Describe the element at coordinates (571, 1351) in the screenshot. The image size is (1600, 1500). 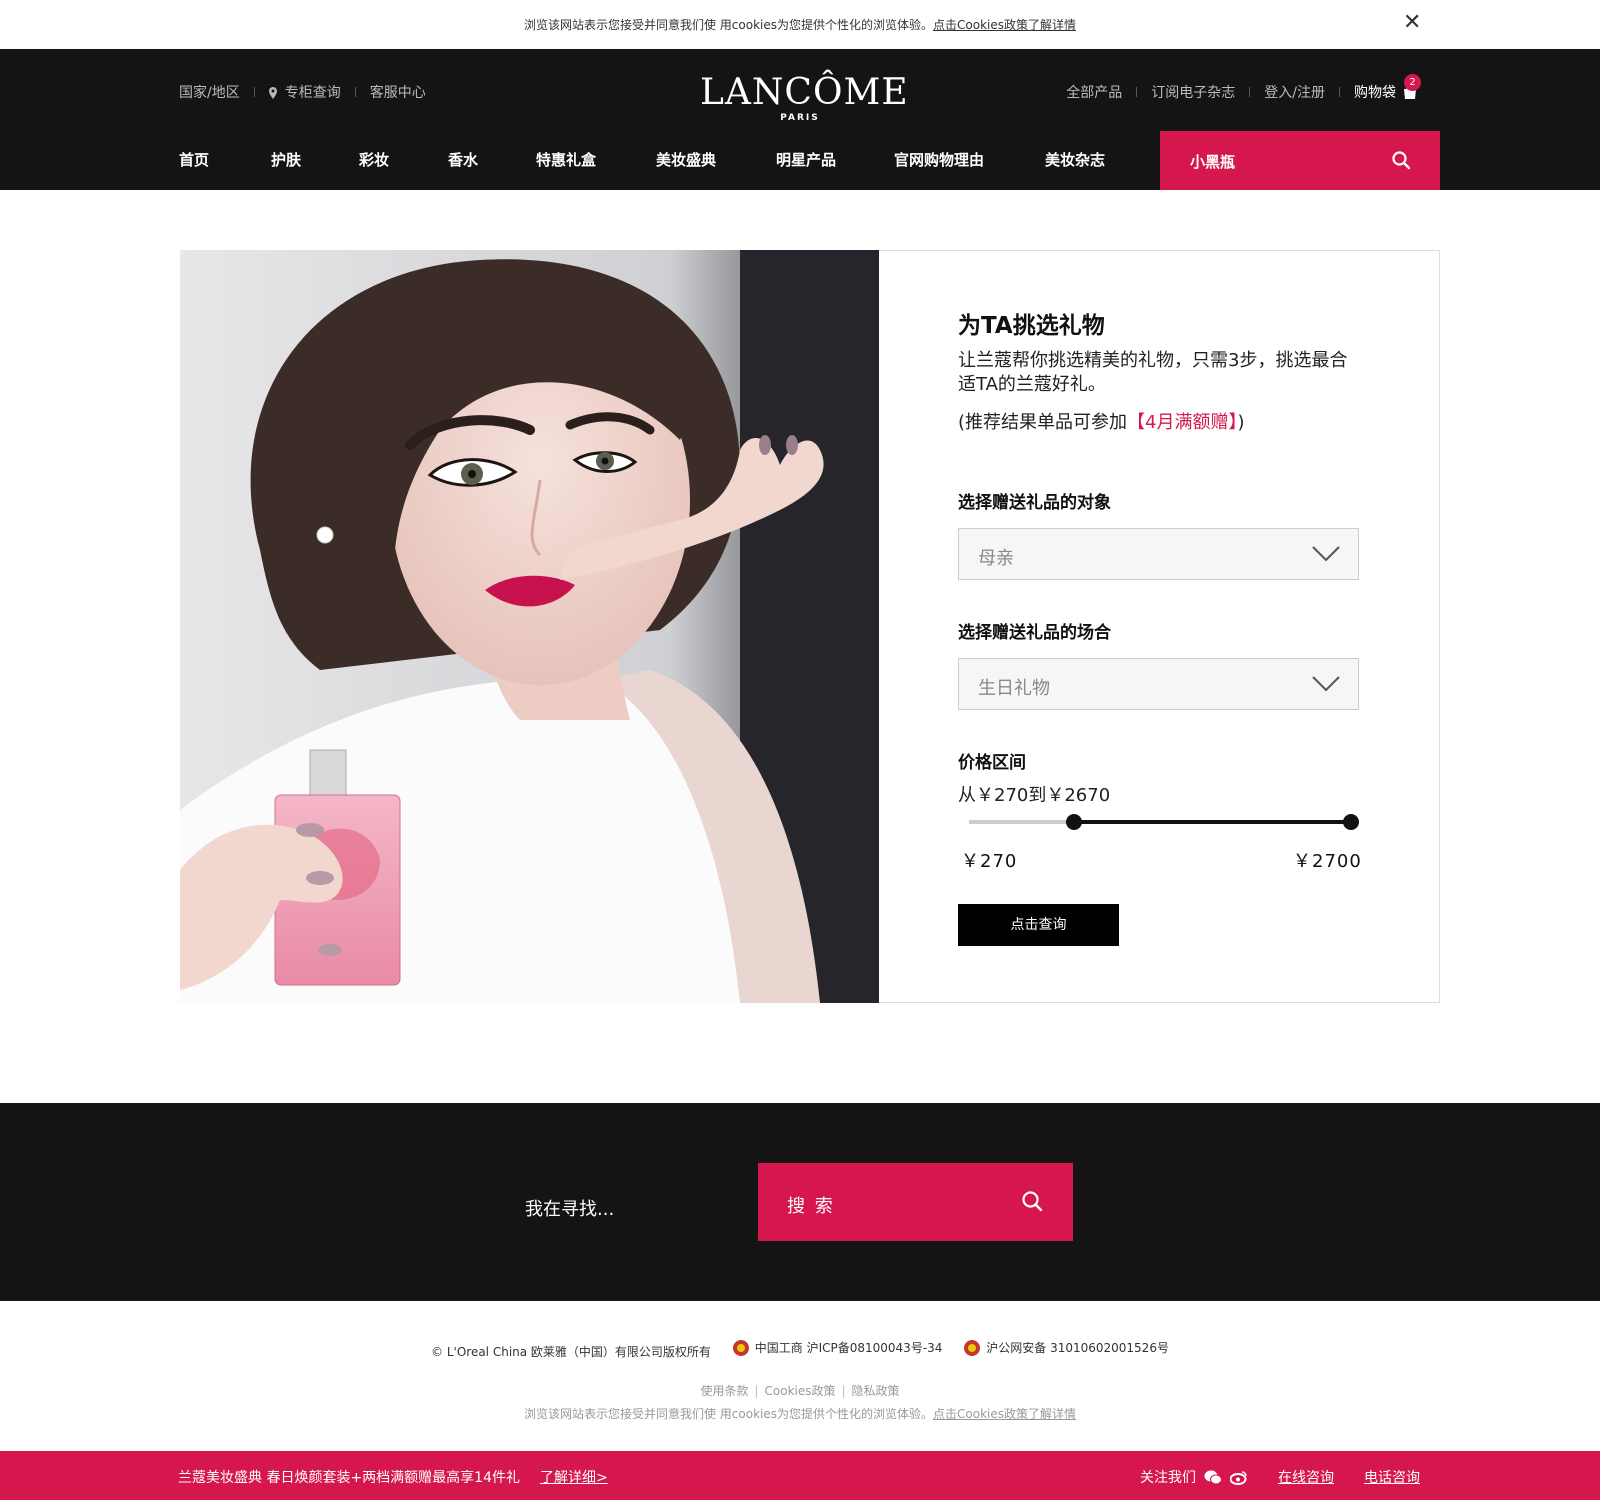
I see `copyright: © L'Oreal China 欧莱雅（中国）有限公司版权所有` at that location.